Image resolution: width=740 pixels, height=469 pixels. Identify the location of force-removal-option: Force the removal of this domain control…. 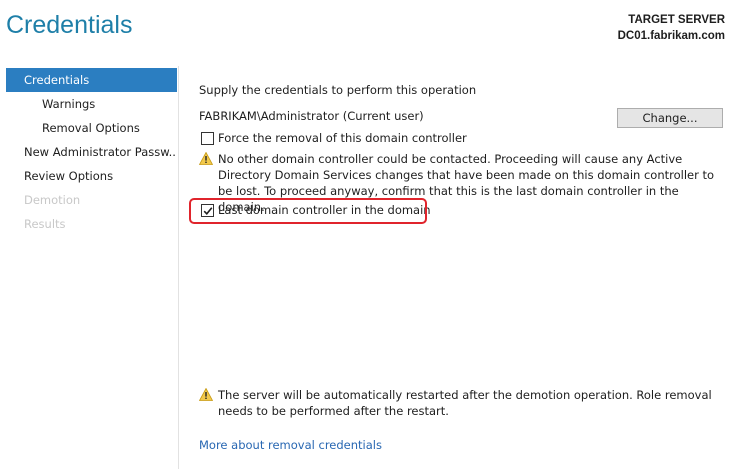
(349, 138).